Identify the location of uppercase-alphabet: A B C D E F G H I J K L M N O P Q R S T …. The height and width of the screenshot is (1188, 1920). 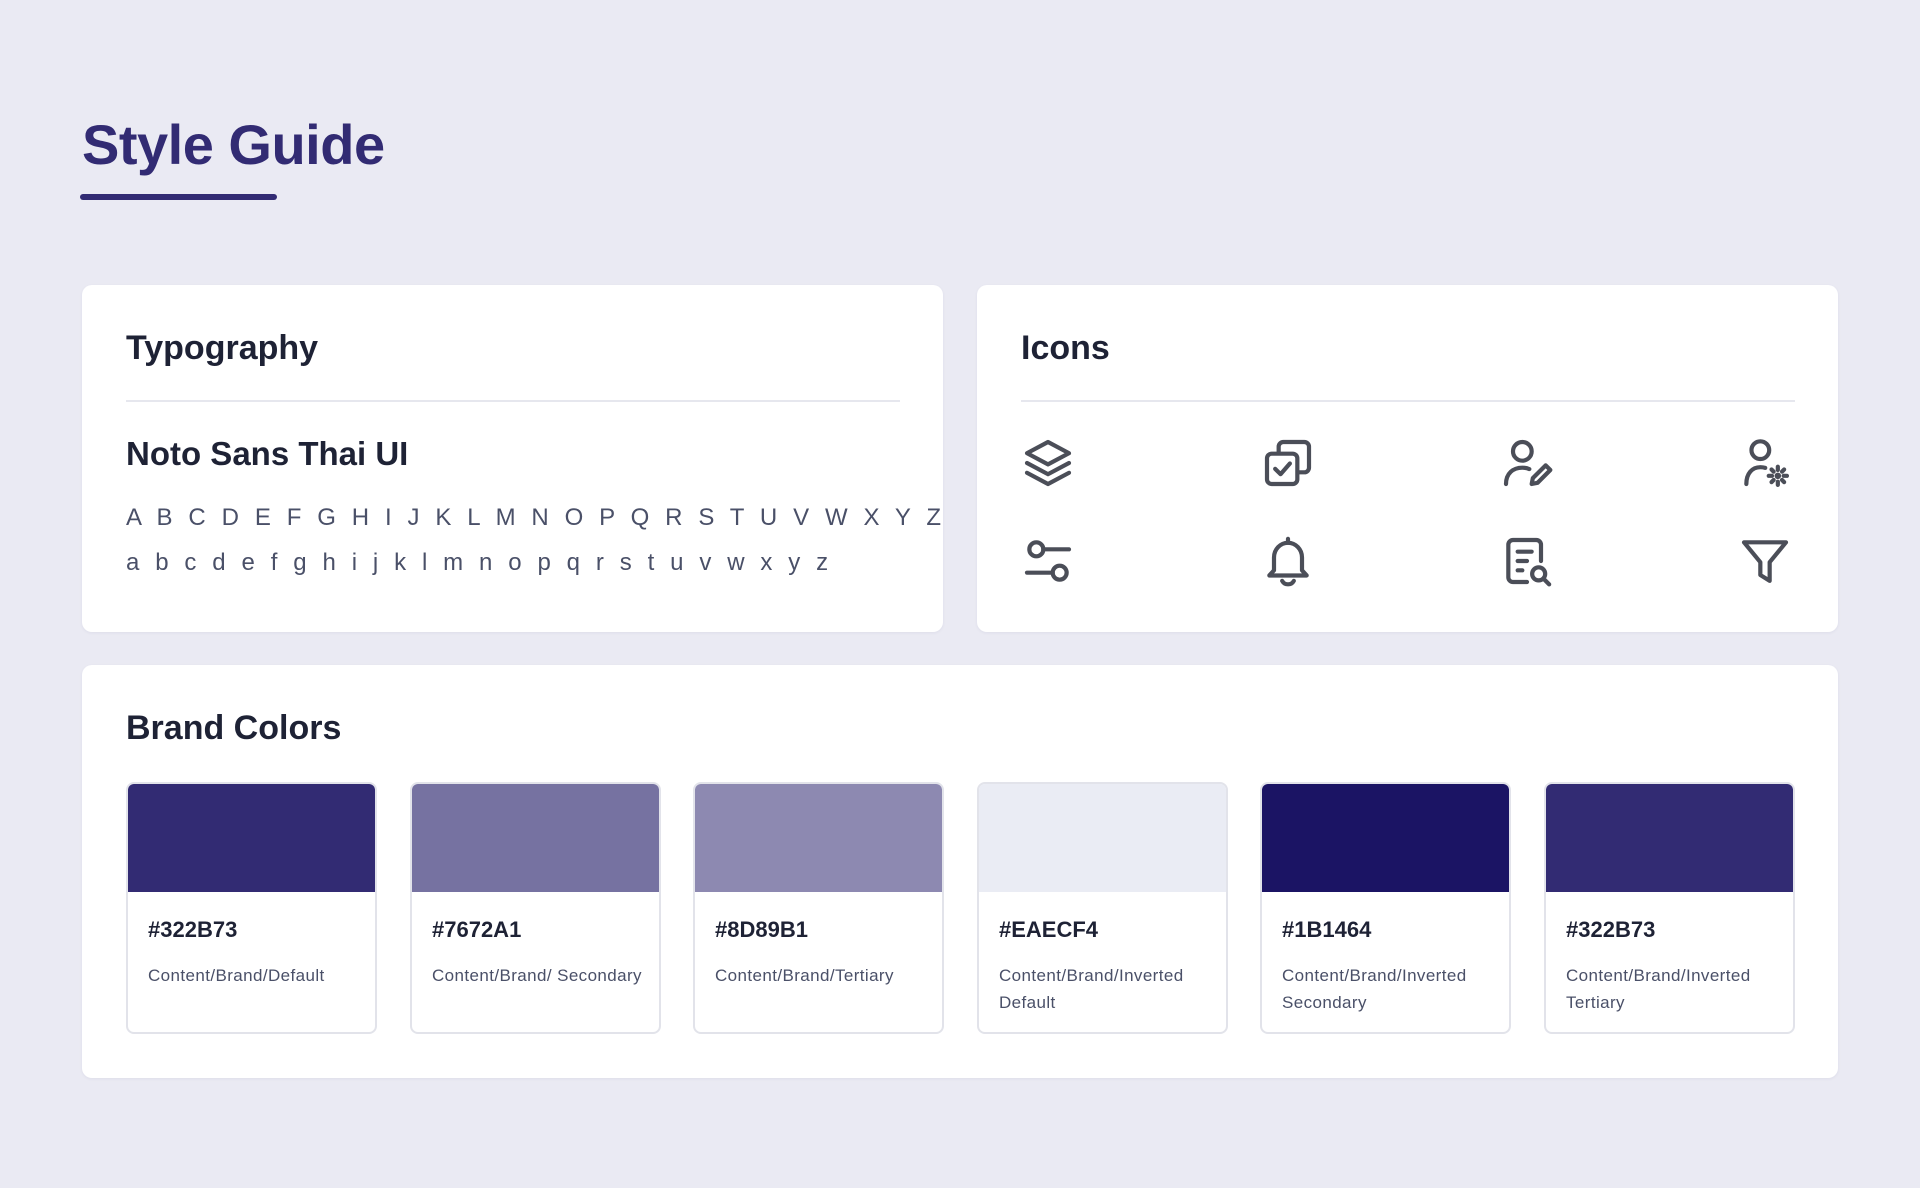
(536, 517).